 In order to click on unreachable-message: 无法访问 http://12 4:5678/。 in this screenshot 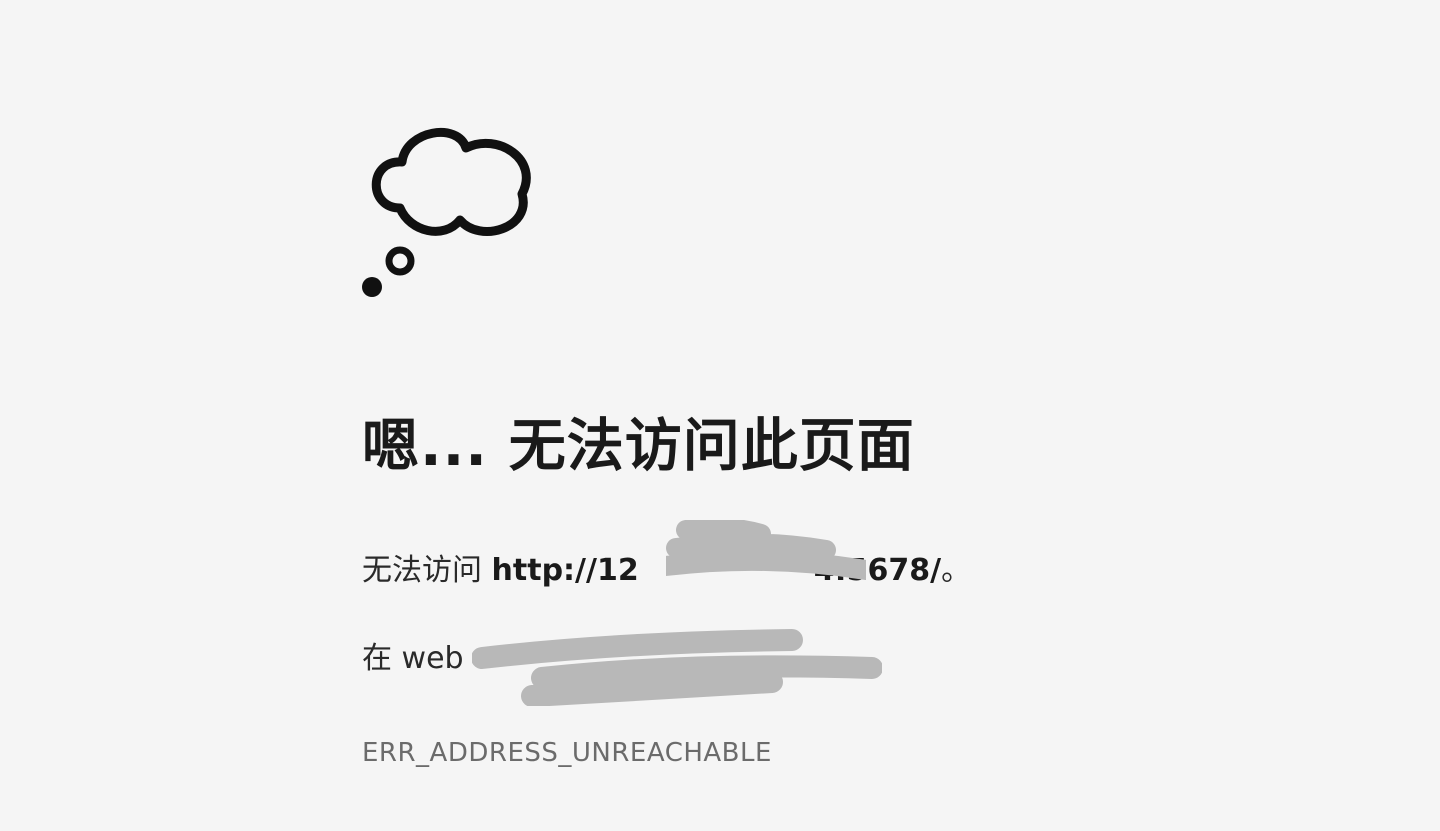, I will do `click(666, 571)`.